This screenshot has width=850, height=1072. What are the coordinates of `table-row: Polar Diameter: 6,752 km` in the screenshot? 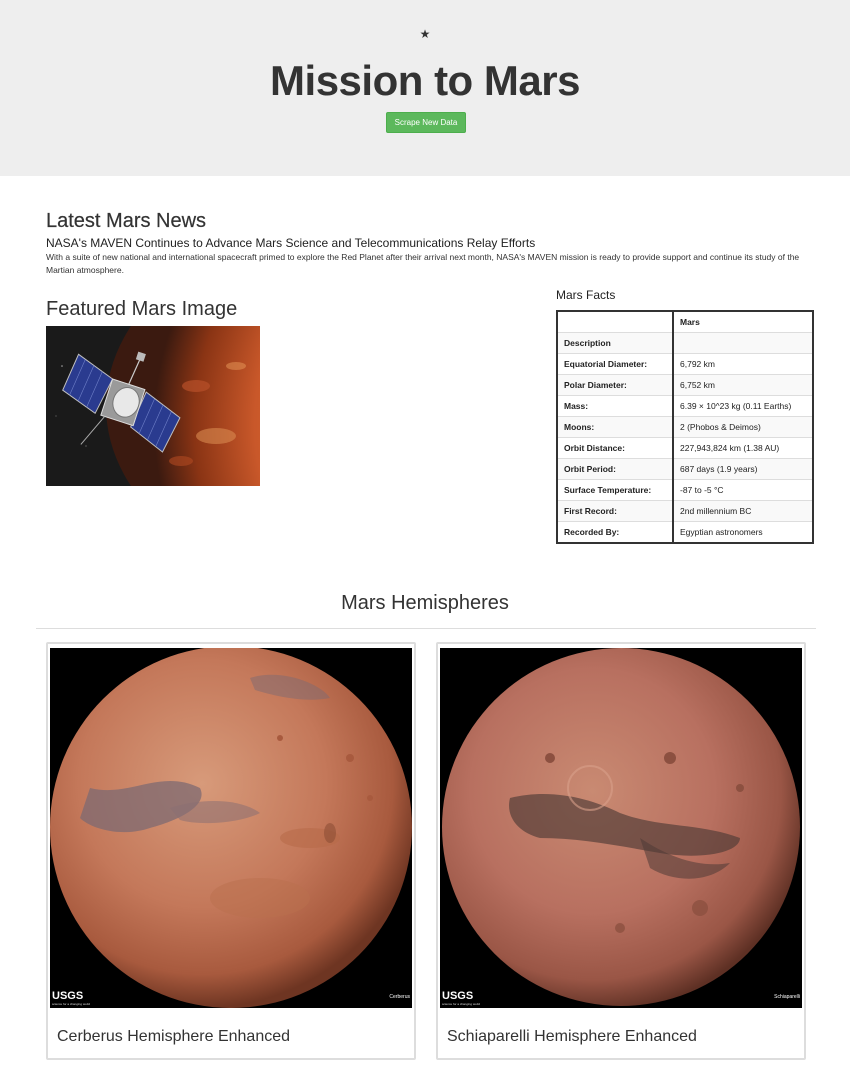 It's located at (685, 385).